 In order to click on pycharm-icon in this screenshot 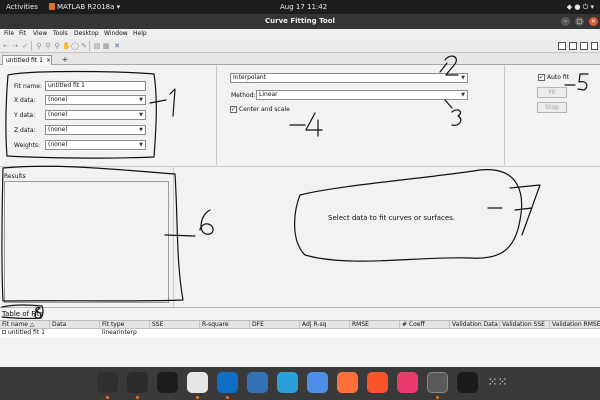, I will do `click(167, 382)`.